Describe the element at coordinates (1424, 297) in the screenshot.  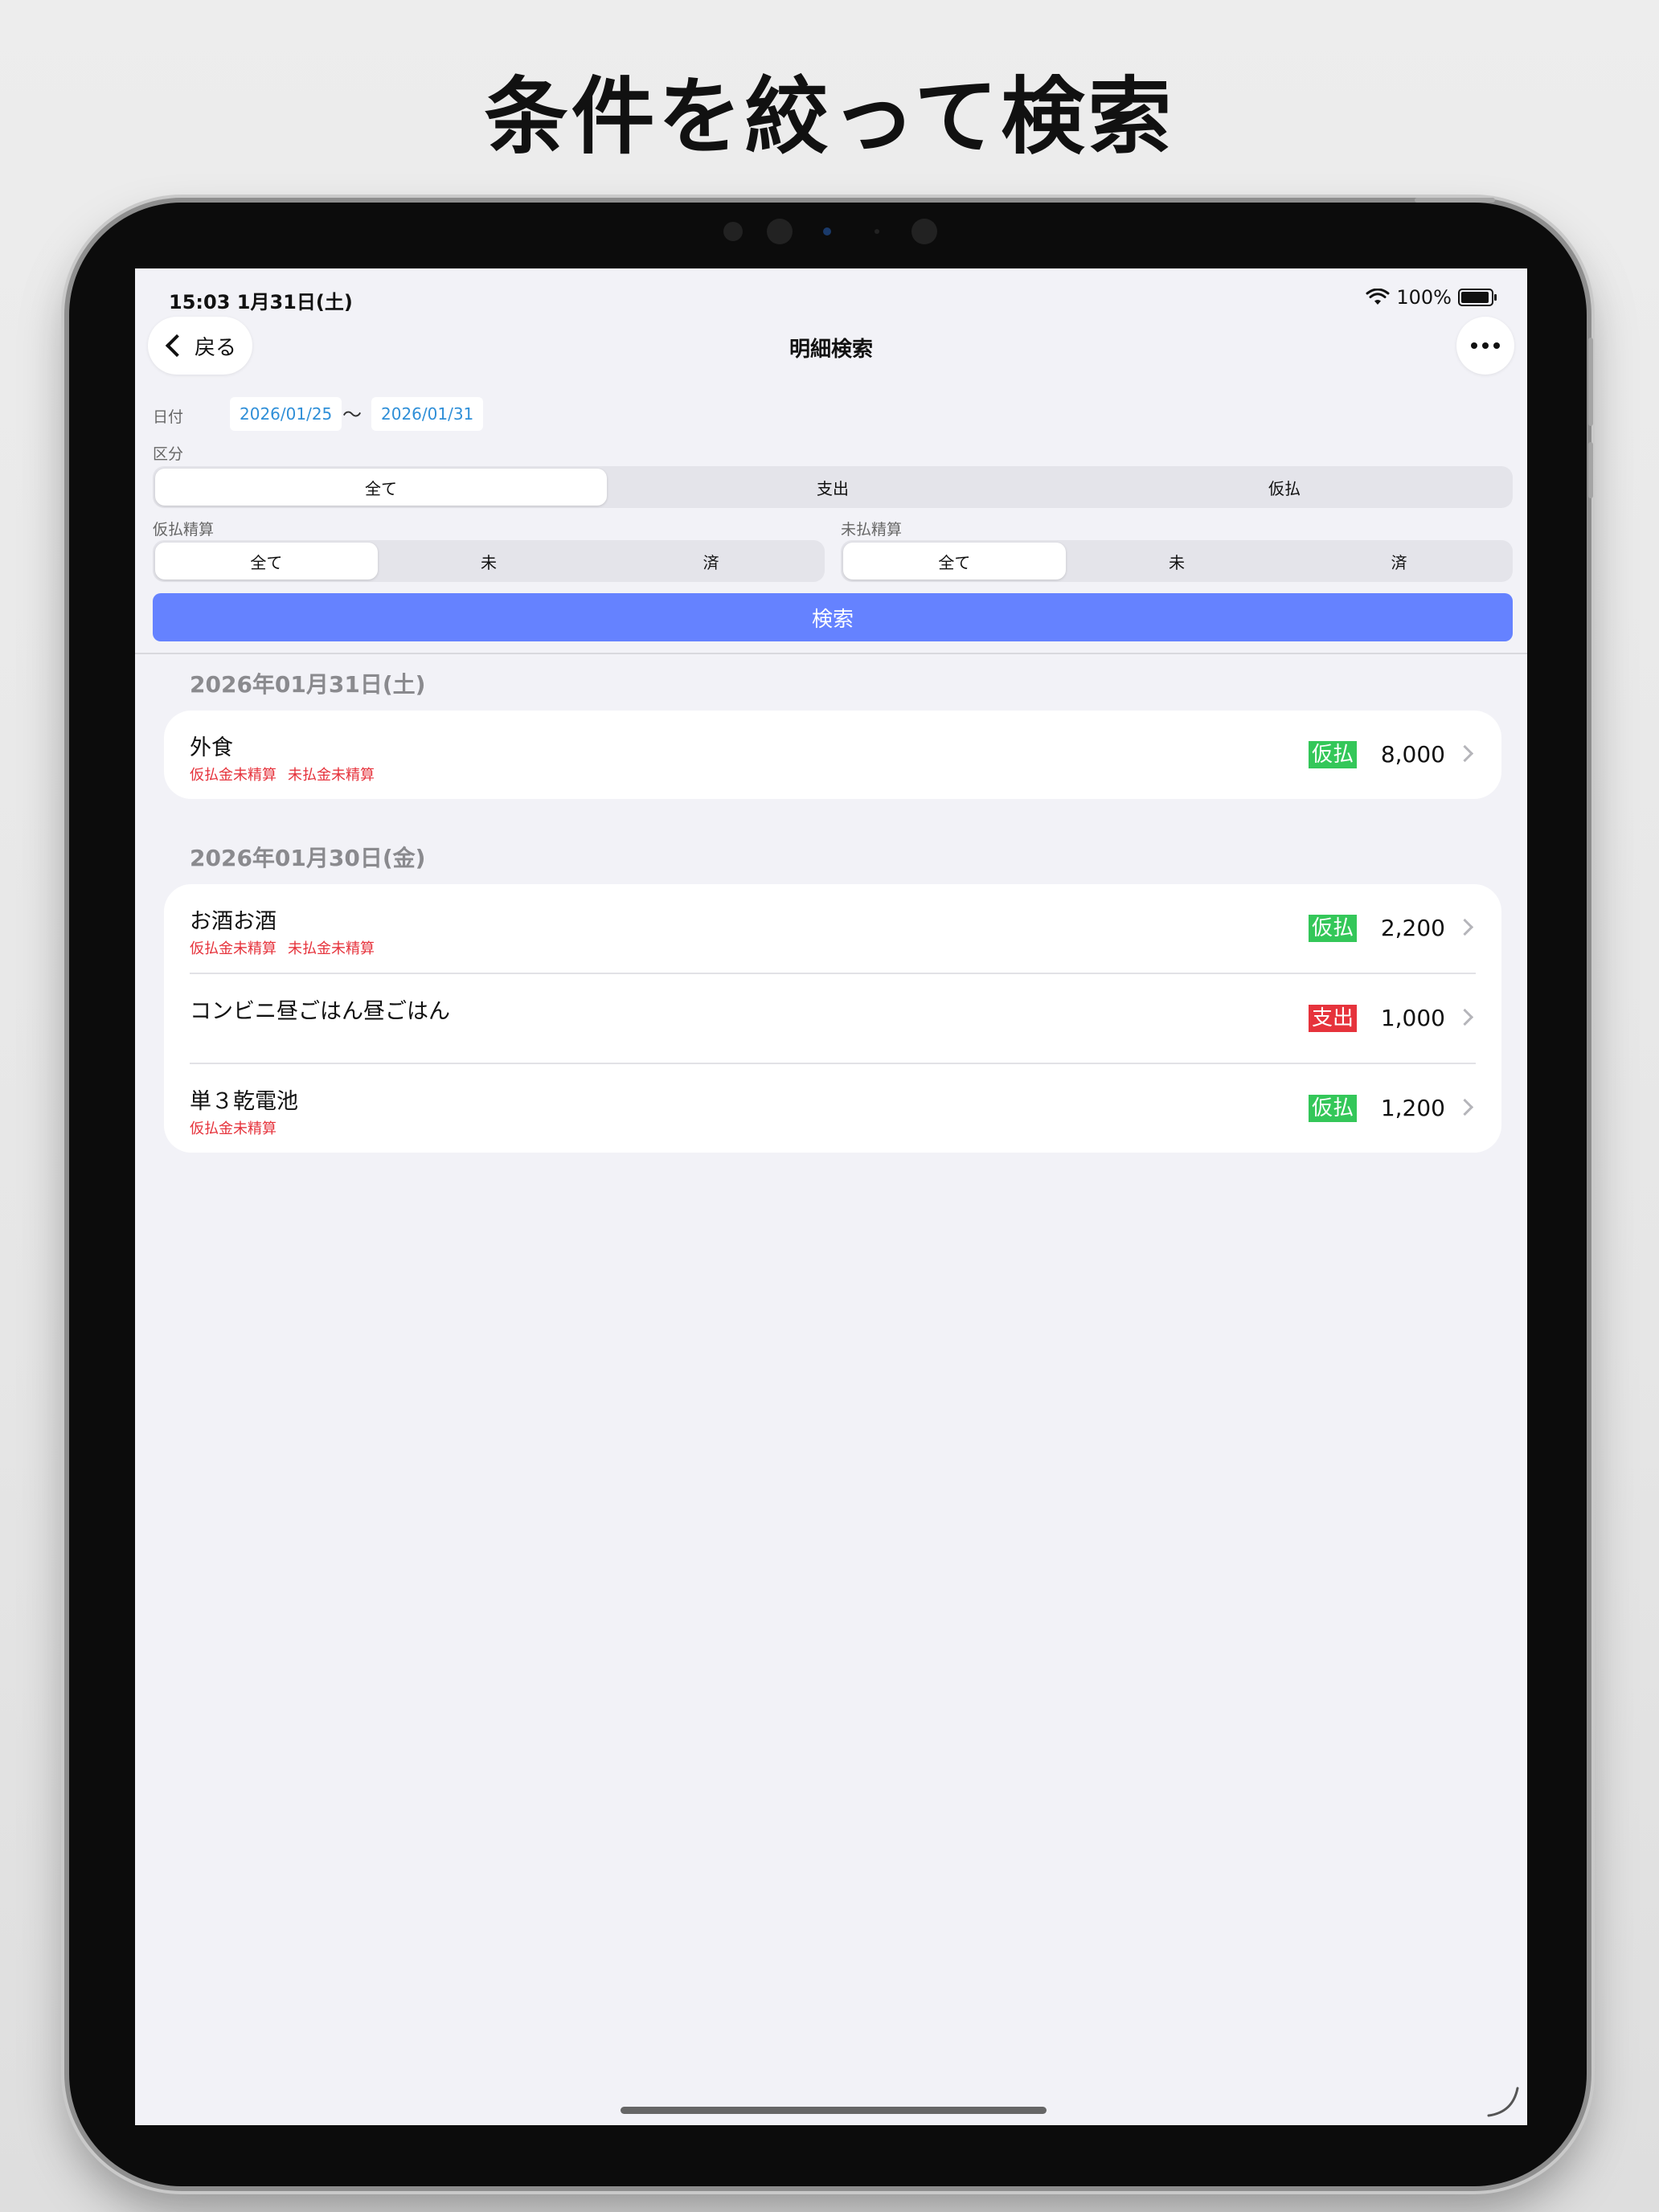
I see `battery-percent: 100%` at that location.